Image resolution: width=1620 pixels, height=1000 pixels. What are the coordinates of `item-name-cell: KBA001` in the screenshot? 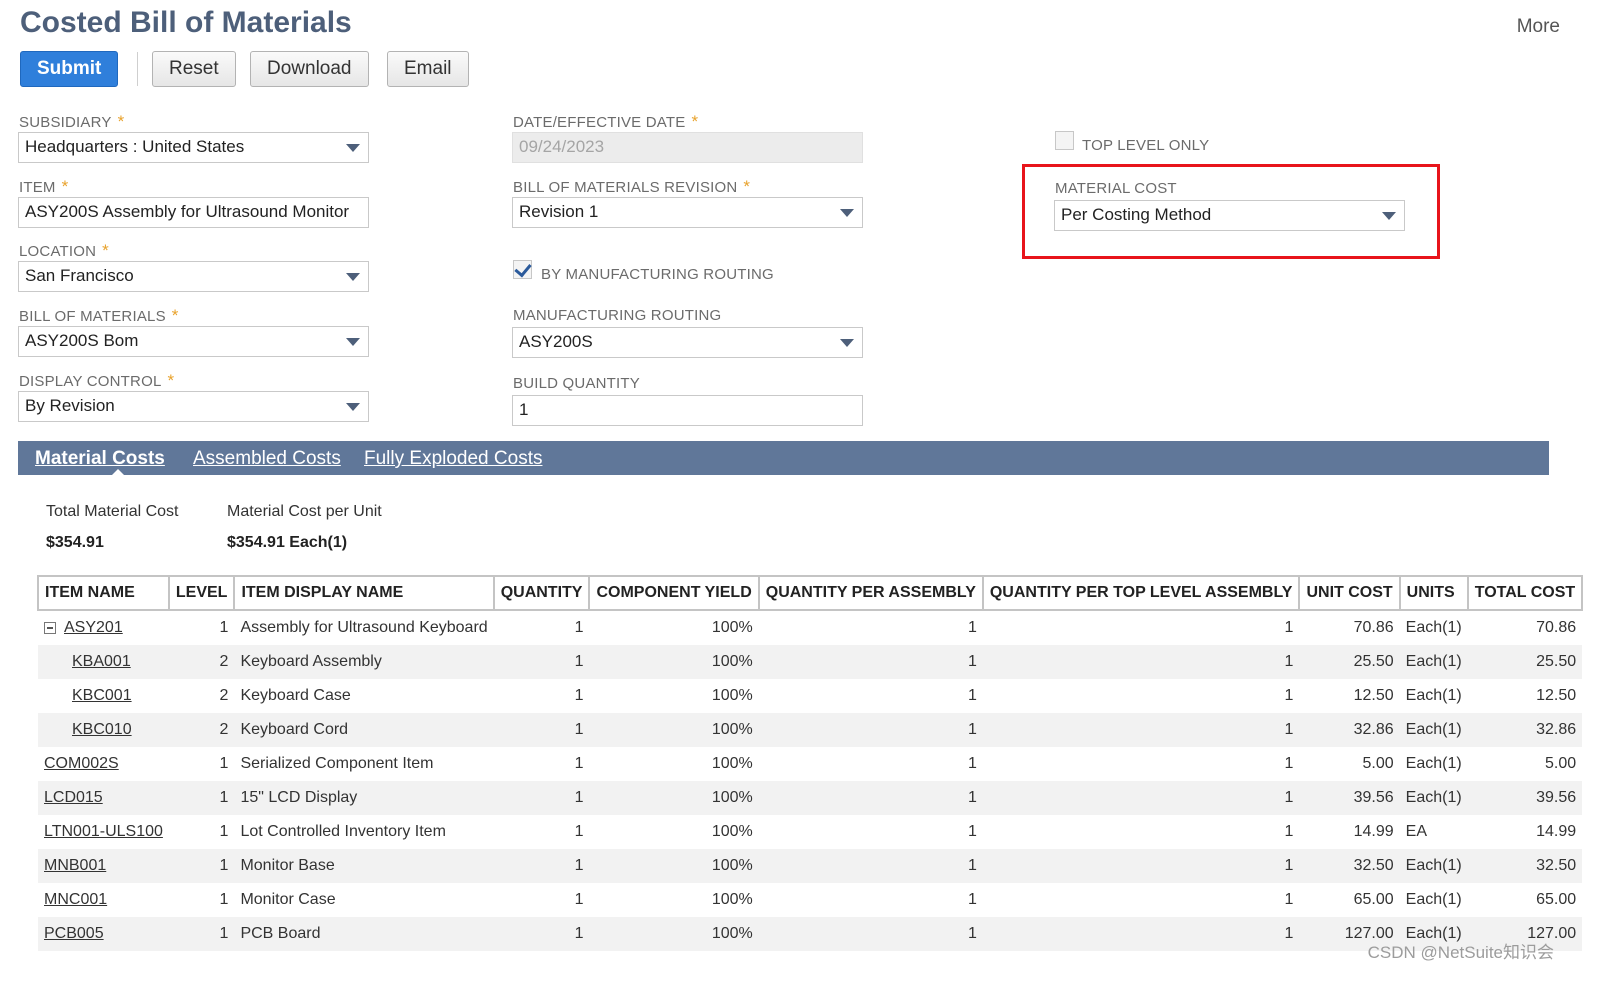 It's located at (103, 662).